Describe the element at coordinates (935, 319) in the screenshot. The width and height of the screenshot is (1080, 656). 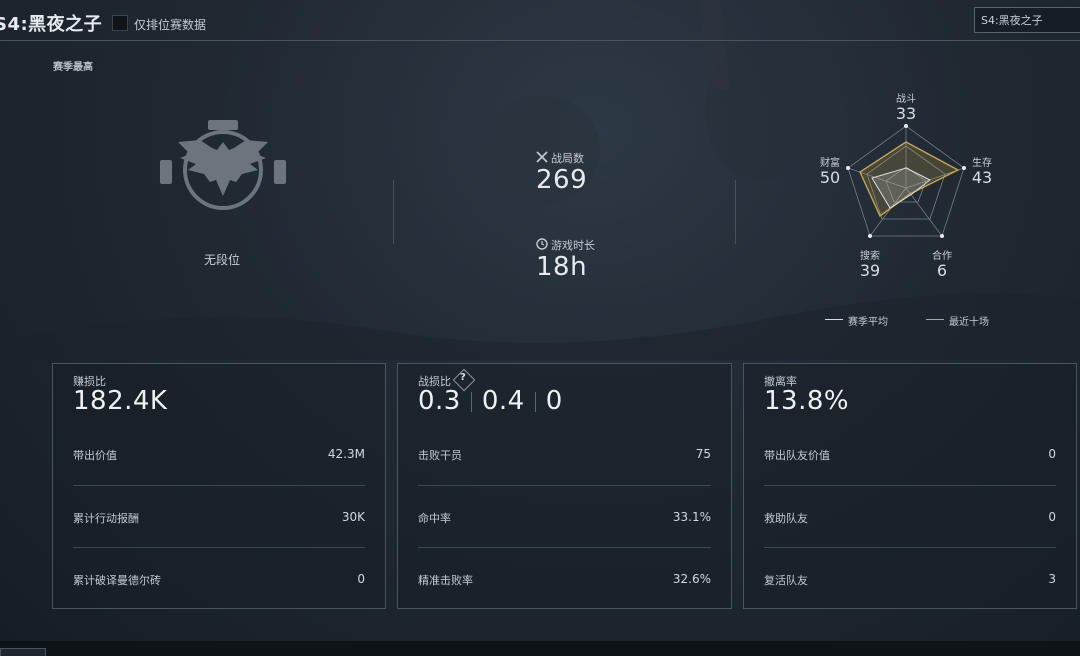
I see `legend-recent-swatch` at that location.